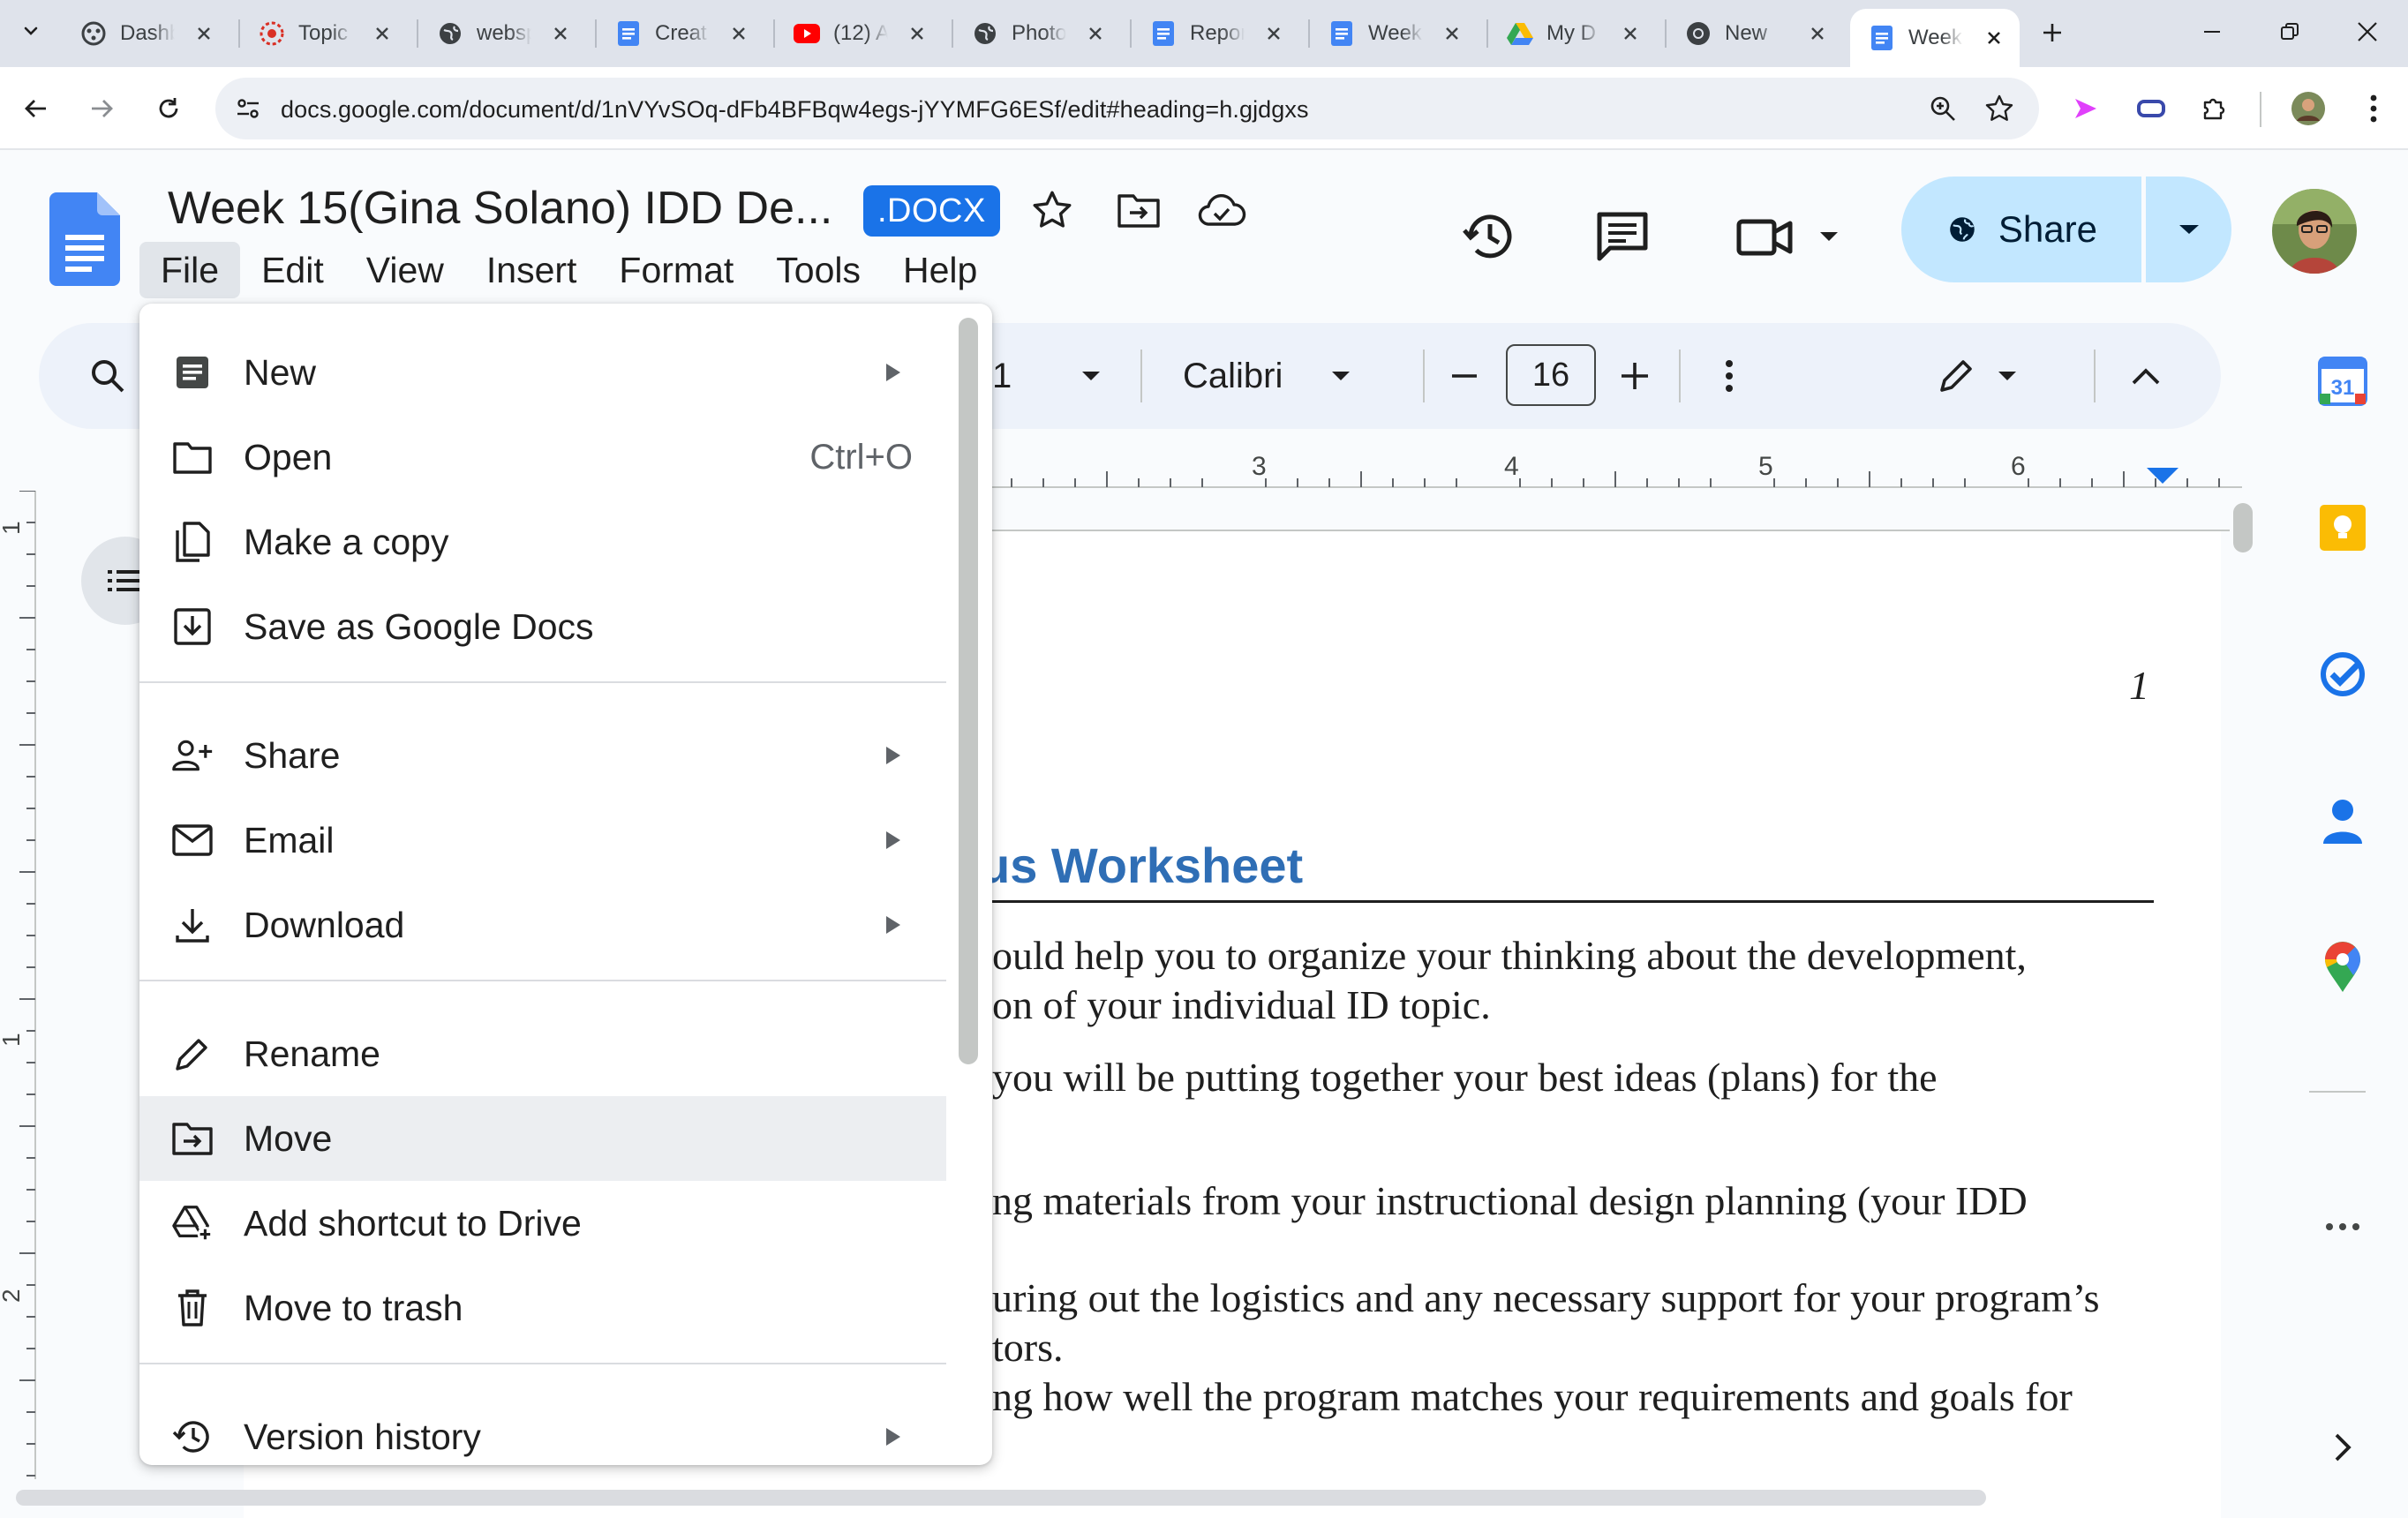 This screenshot has height=1518, width=2408. Describe the element at coordinates (107, 376) in the screenshot. I see `search-menus-button` at that location.